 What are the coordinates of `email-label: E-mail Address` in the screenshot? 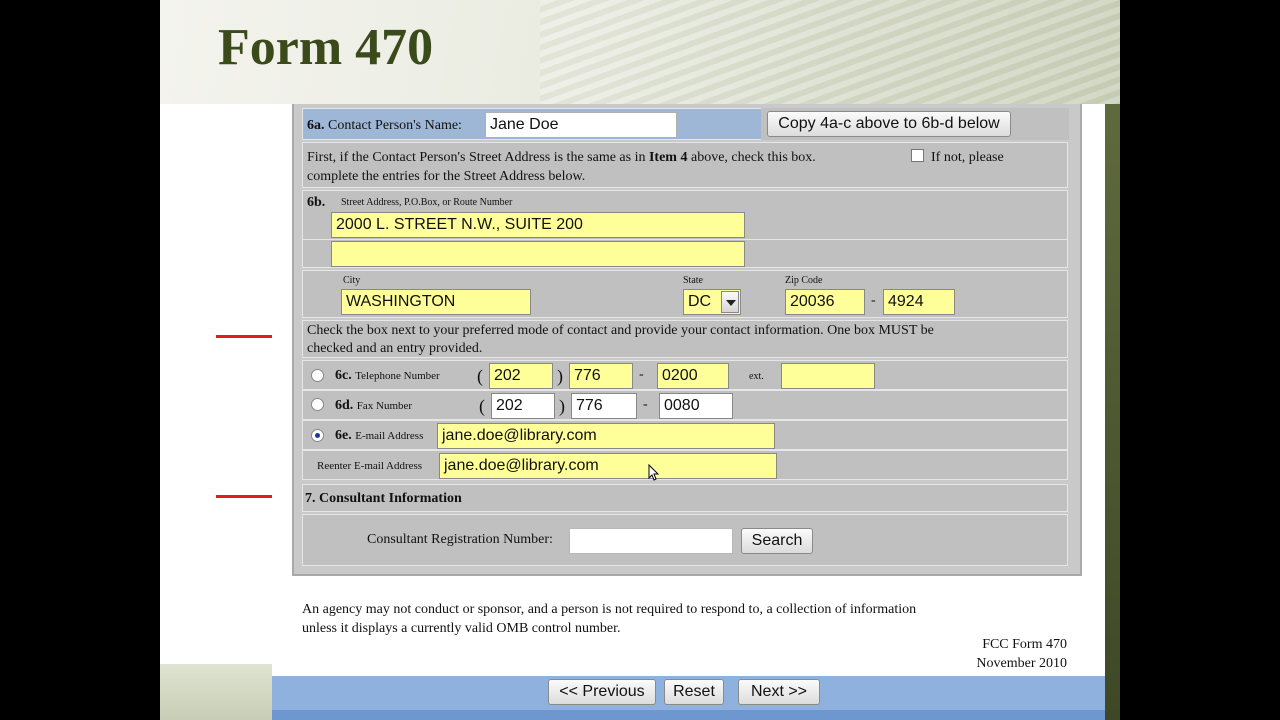 It's located at (389, 436).